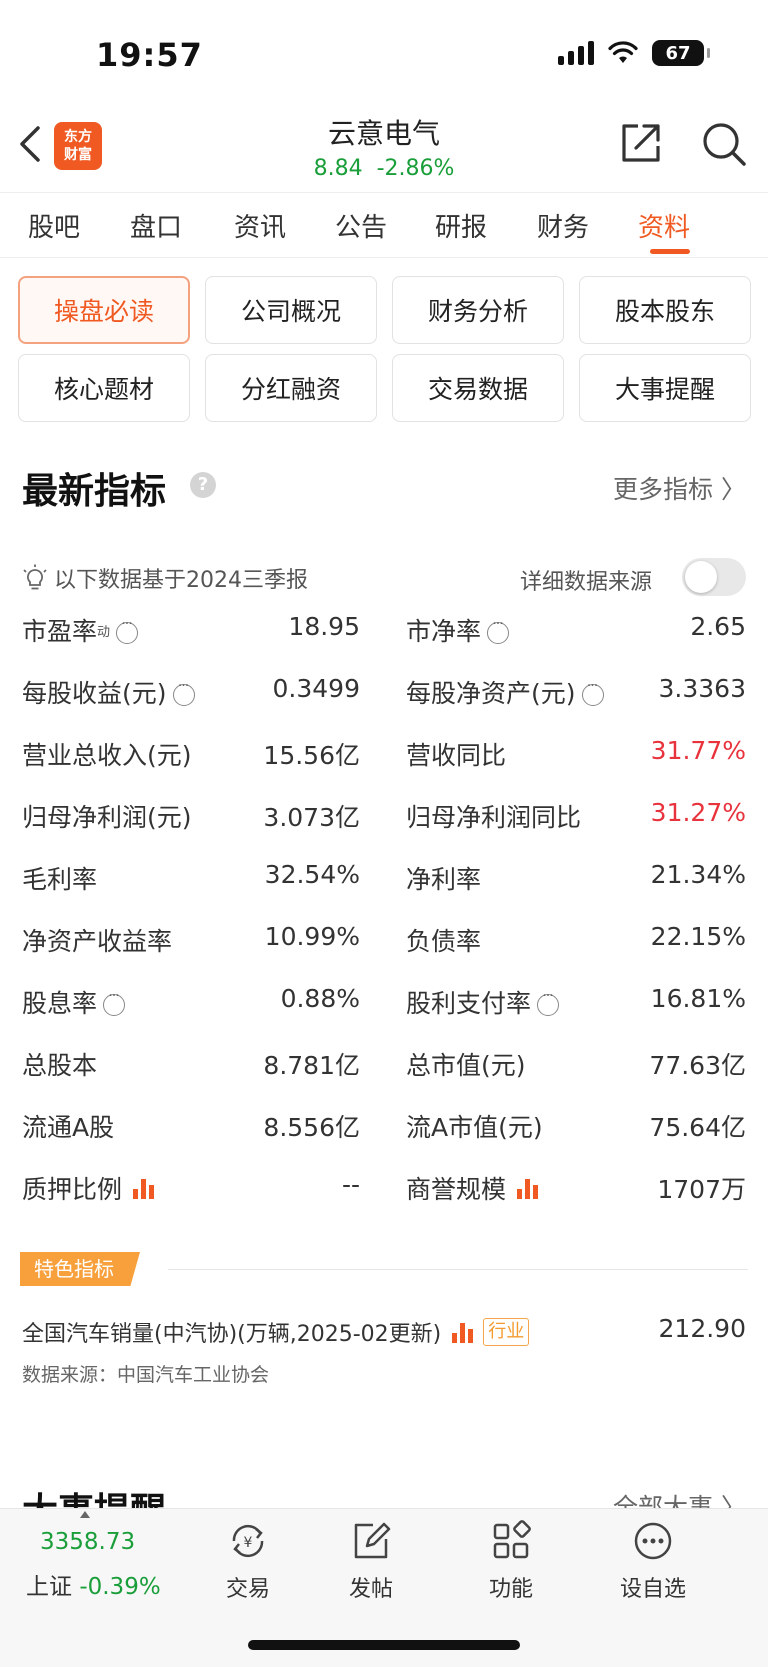 The width and height of the screenshot is (768, 1667). I want to click on feature-tag: 特色指标, so click(80, 1269).